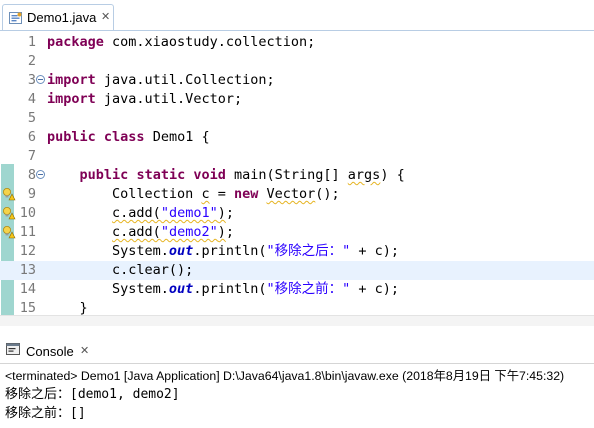 This screenshot has height=428, width=594. What do you see at coordinates (31, 175) in the screenshot?
I see `line-number: 8` at bounding box center [31, 175].